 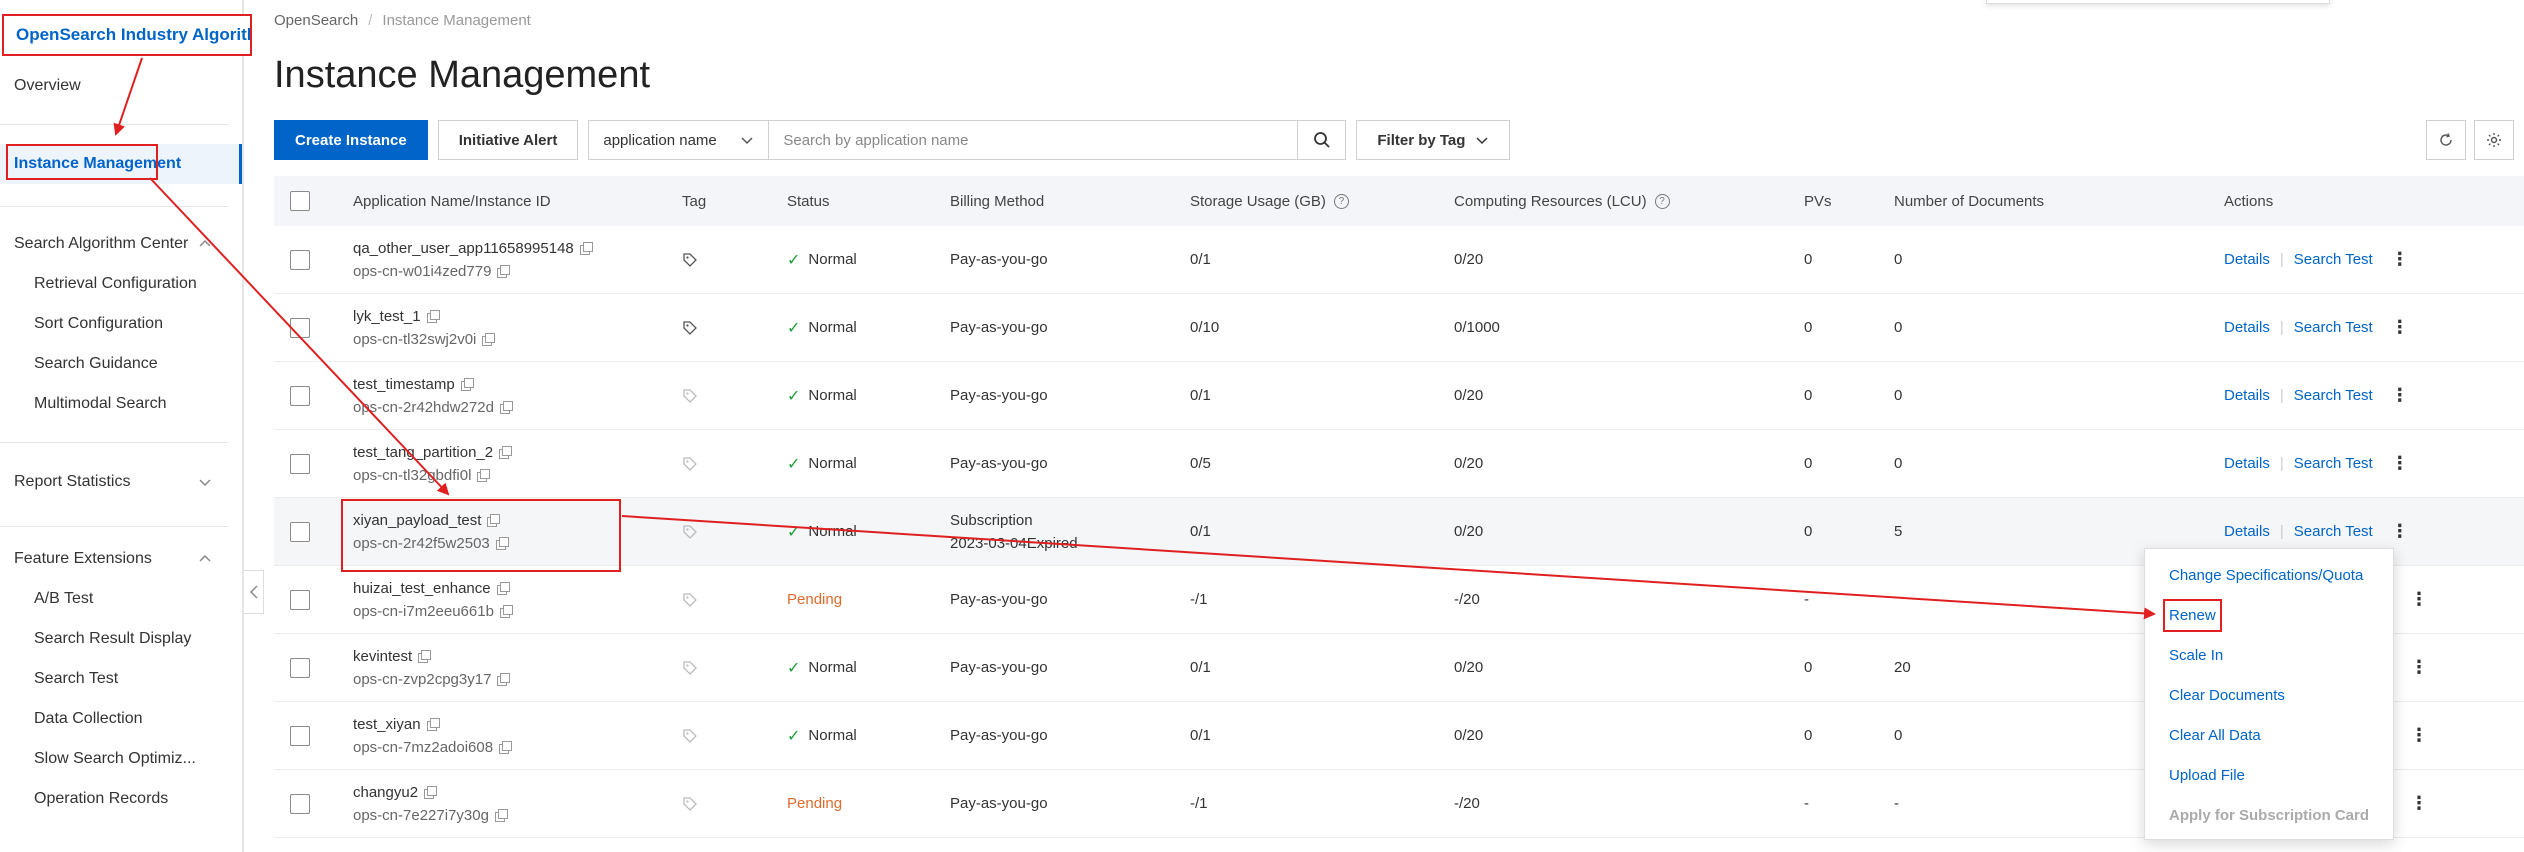 I want to click on product-brand-link: OpenSearch Industry Algorithm, so click(x=127, y=35).